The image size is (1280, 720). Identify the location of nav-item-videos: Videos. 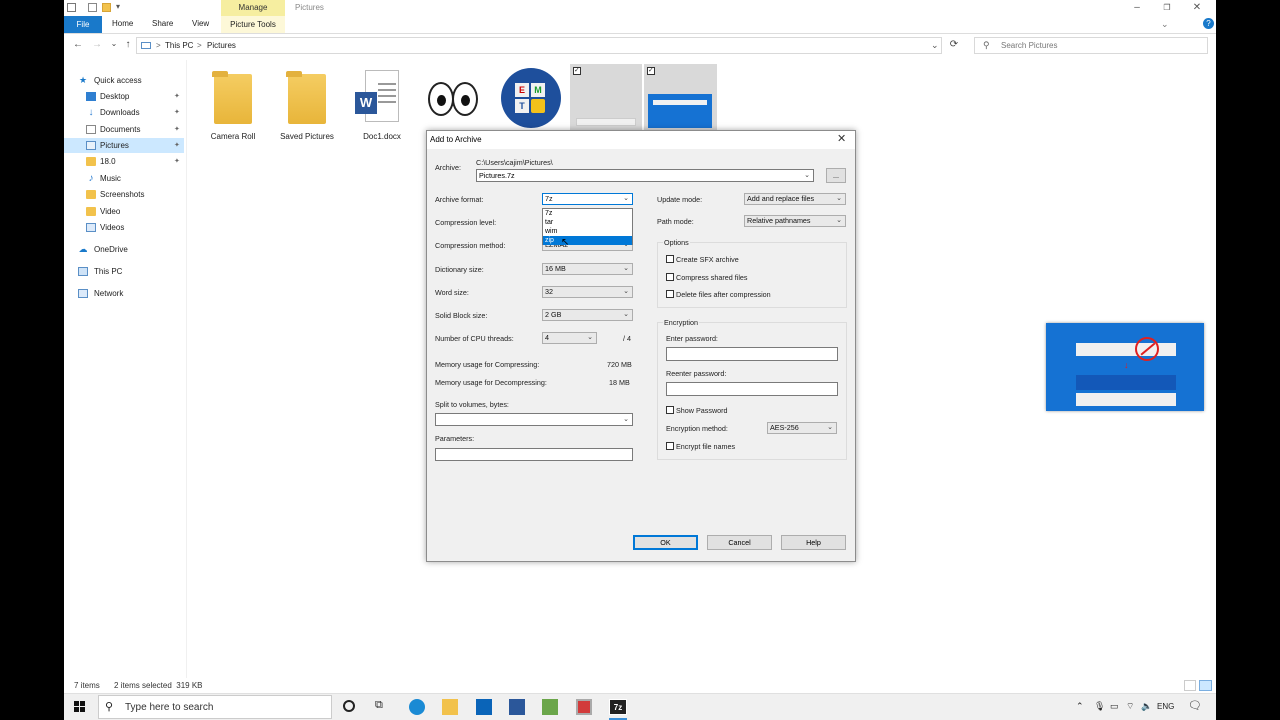
(124, 227).